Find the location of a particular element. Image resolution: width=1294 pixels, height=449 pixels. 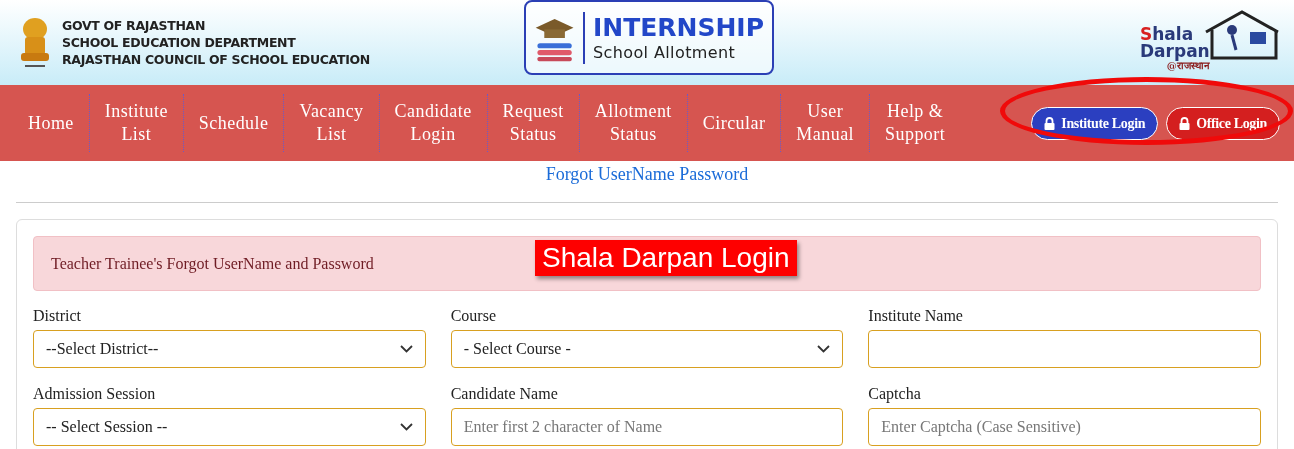

alert-text: Teacher Trainee's Forgot UserName and Password is located at coordinates (212, 264).